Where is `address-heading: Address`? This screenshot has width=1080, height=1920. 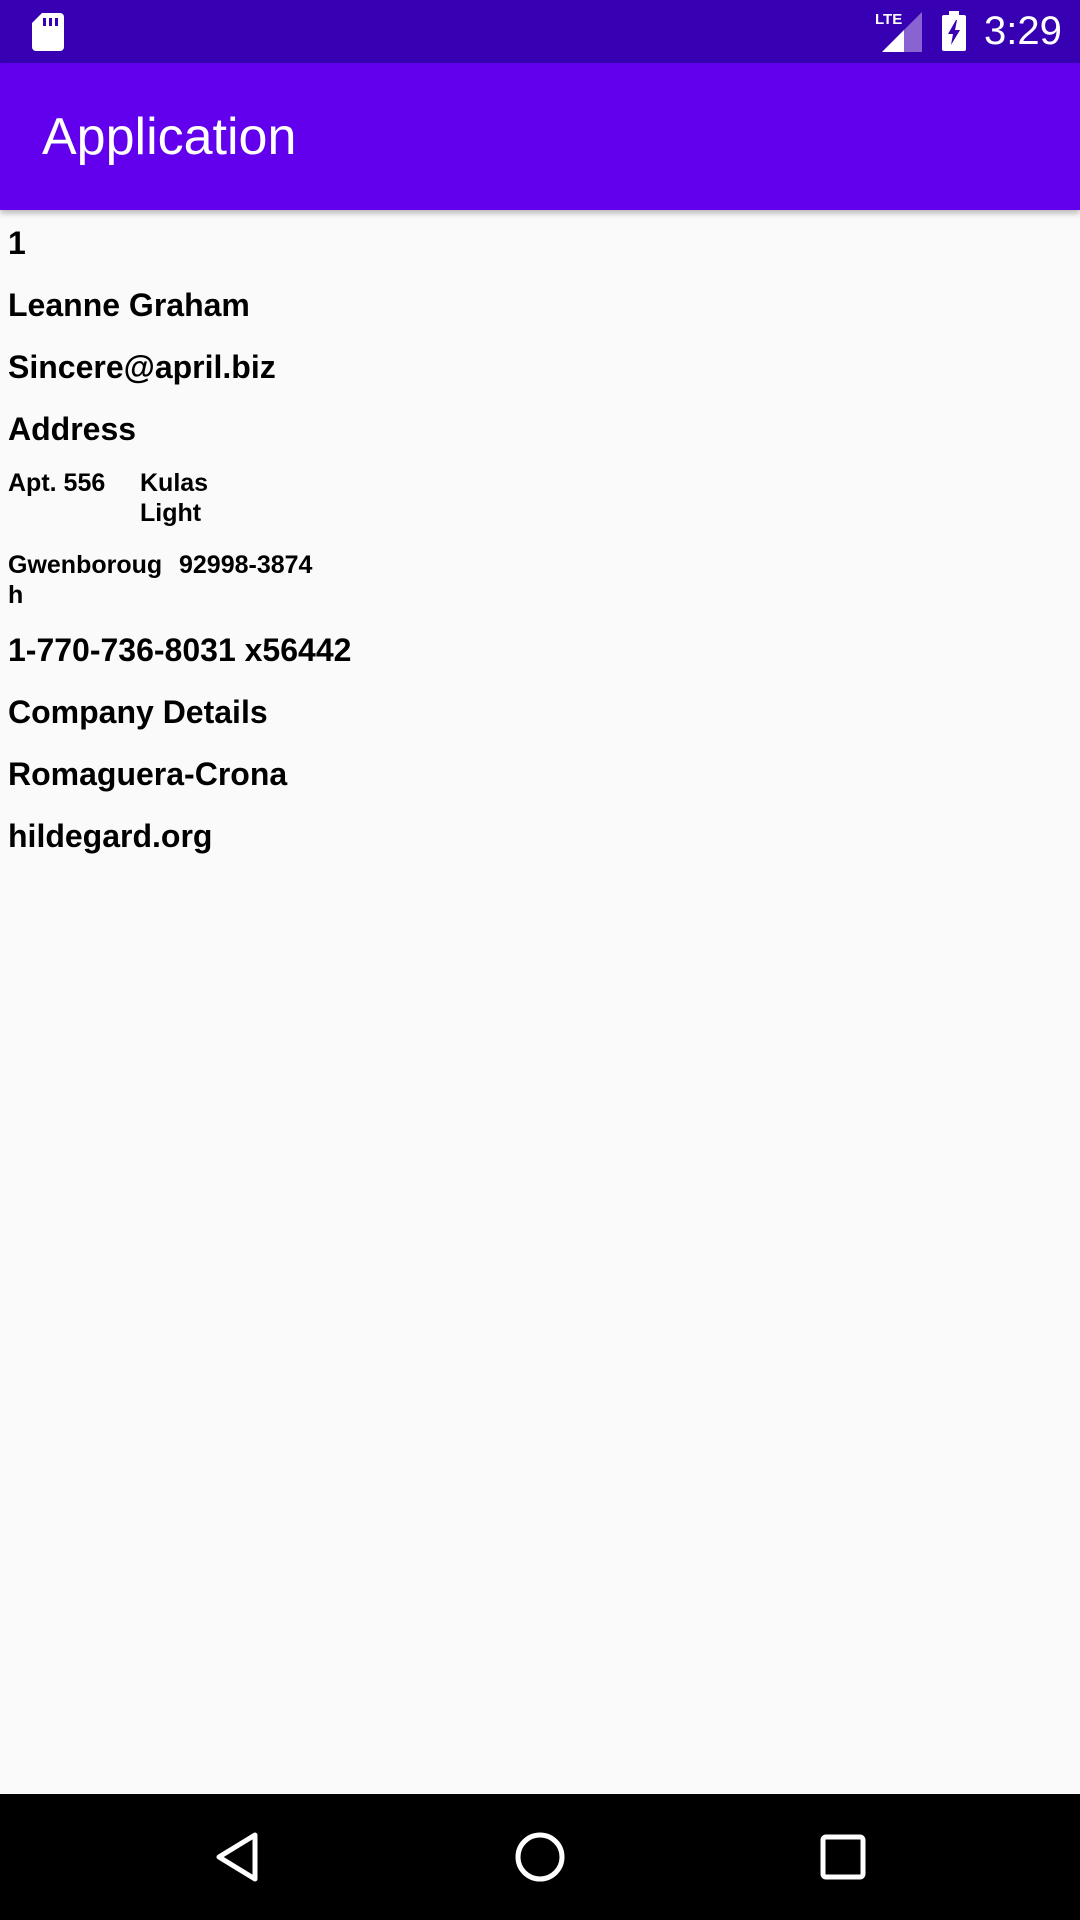
address-heading: Address is located at coordinates (72, 429).